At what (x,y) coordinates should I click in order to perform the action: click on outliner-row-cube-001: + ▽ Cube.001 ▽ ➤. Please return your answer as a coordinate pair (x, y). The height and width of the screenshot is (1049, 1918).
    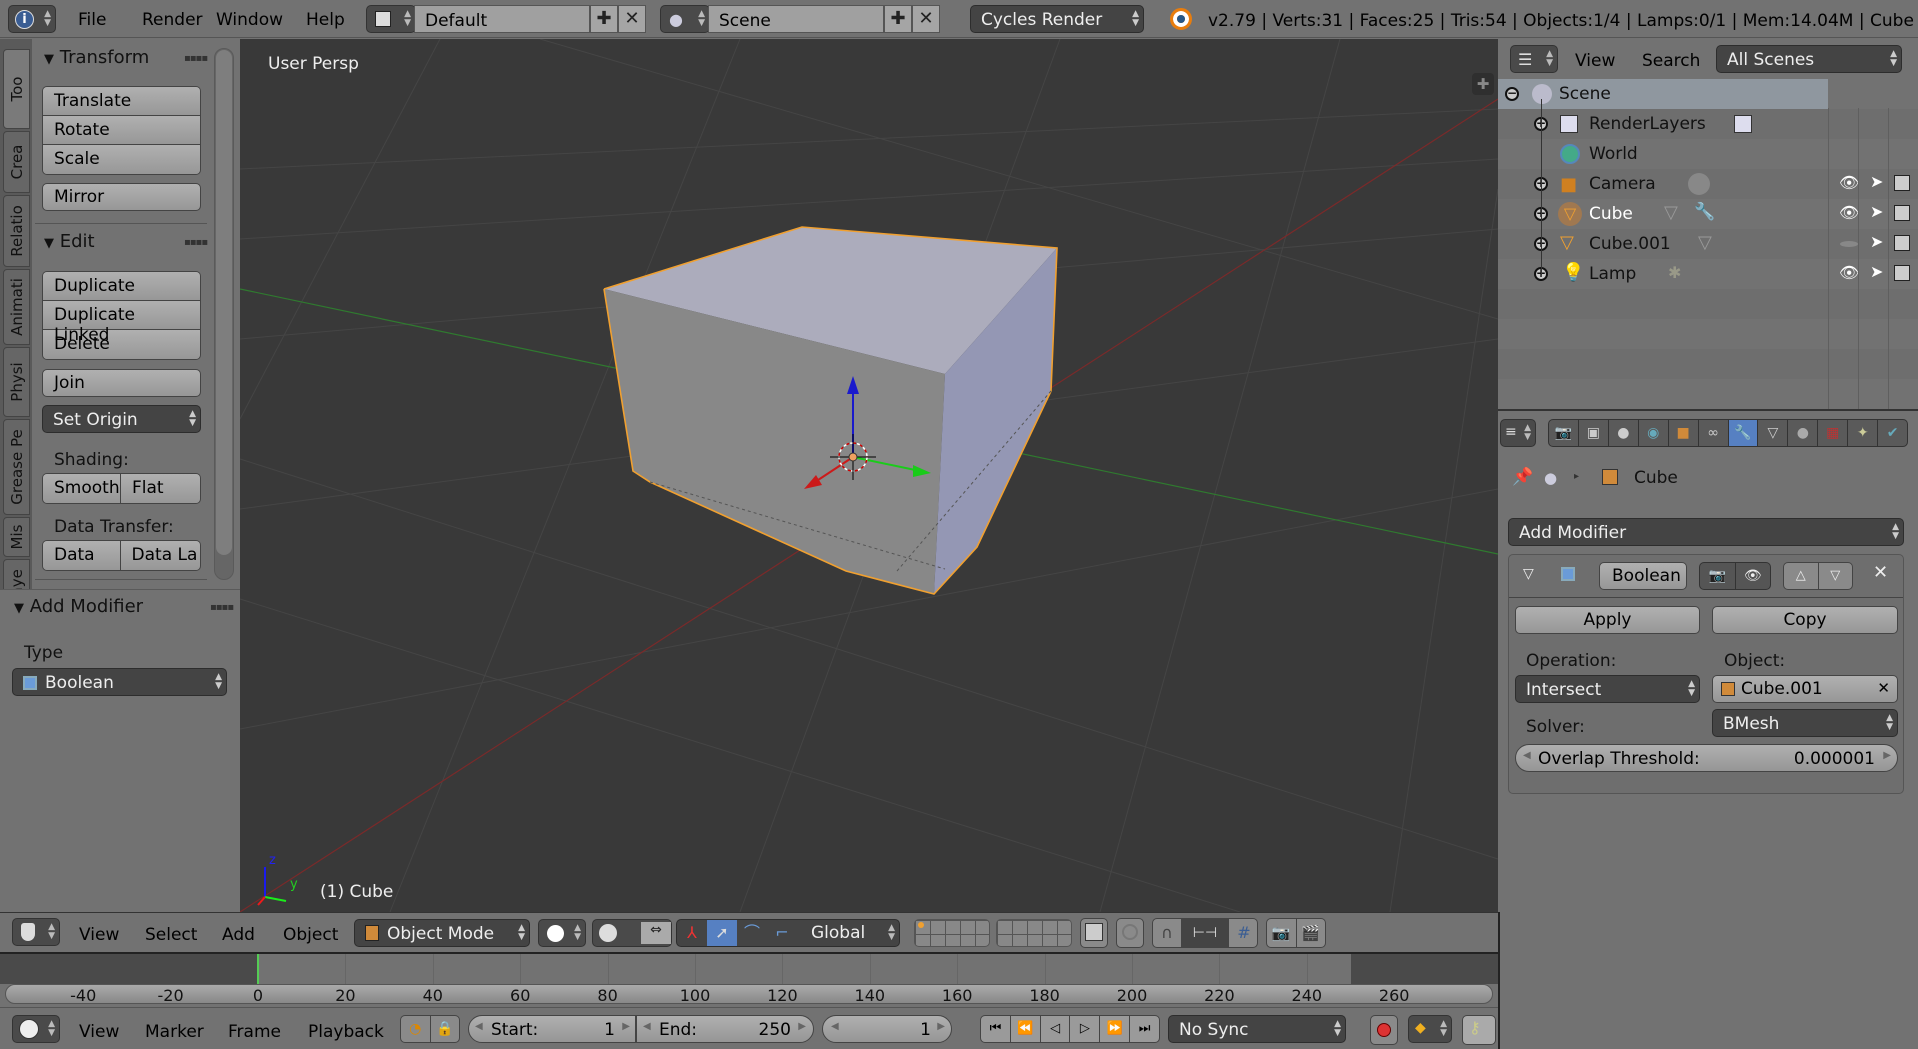
    Looking at the image, I should click on (1708, 244).